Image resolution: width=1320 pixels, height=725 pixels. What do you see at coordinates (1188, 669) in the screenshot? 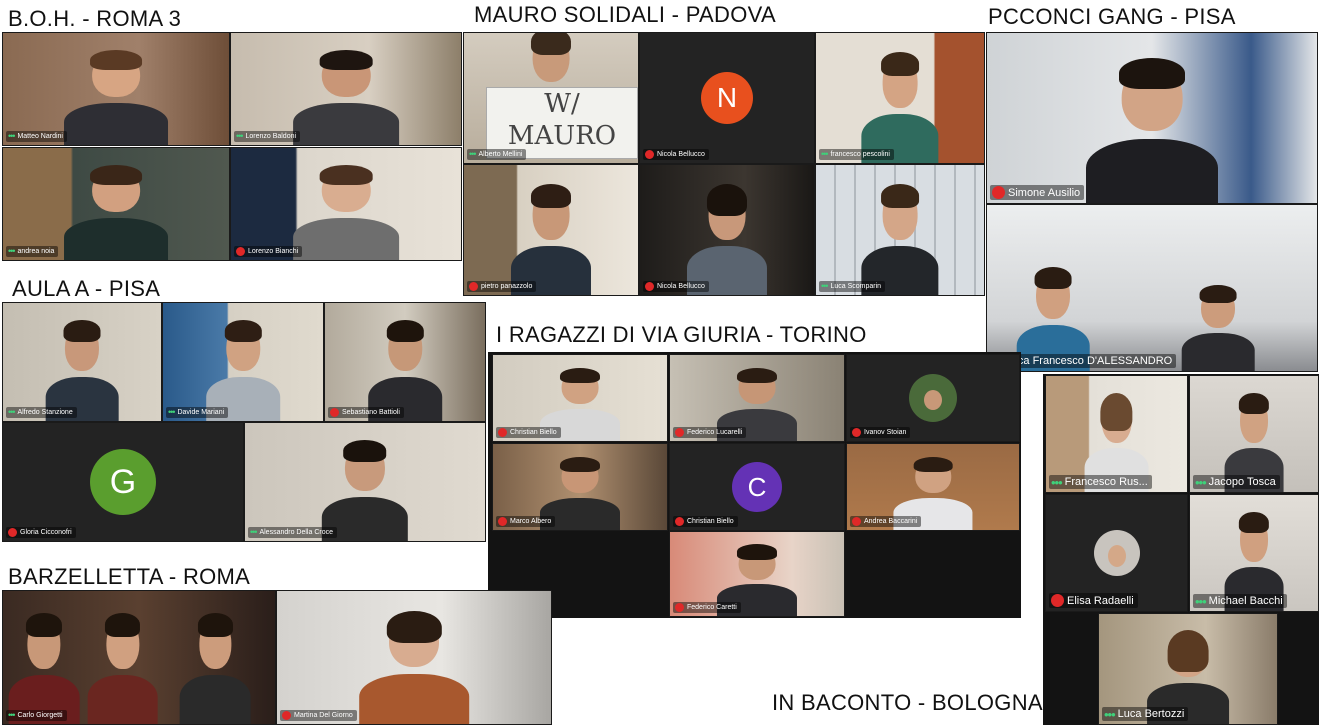
I see `video-tile: ••• Luca Bertozzi` at bounding box center [1188, 669].